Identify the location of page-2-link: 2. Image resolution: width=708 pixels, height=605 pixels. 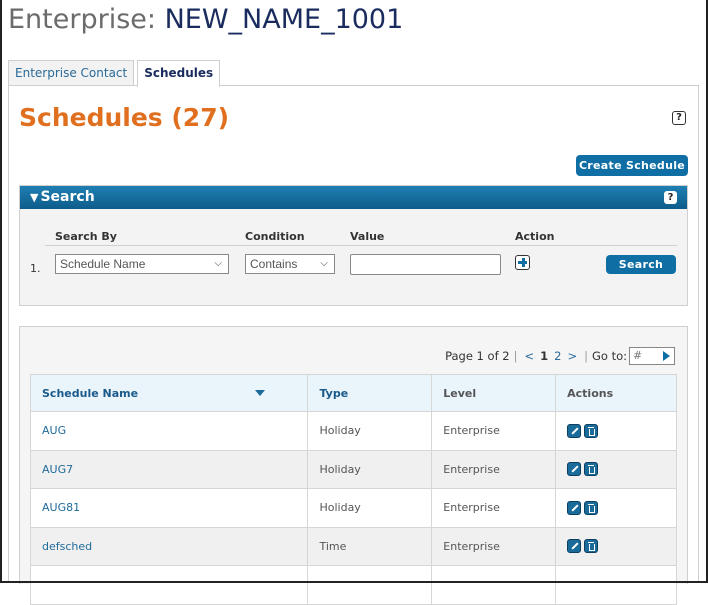
(557, 356).